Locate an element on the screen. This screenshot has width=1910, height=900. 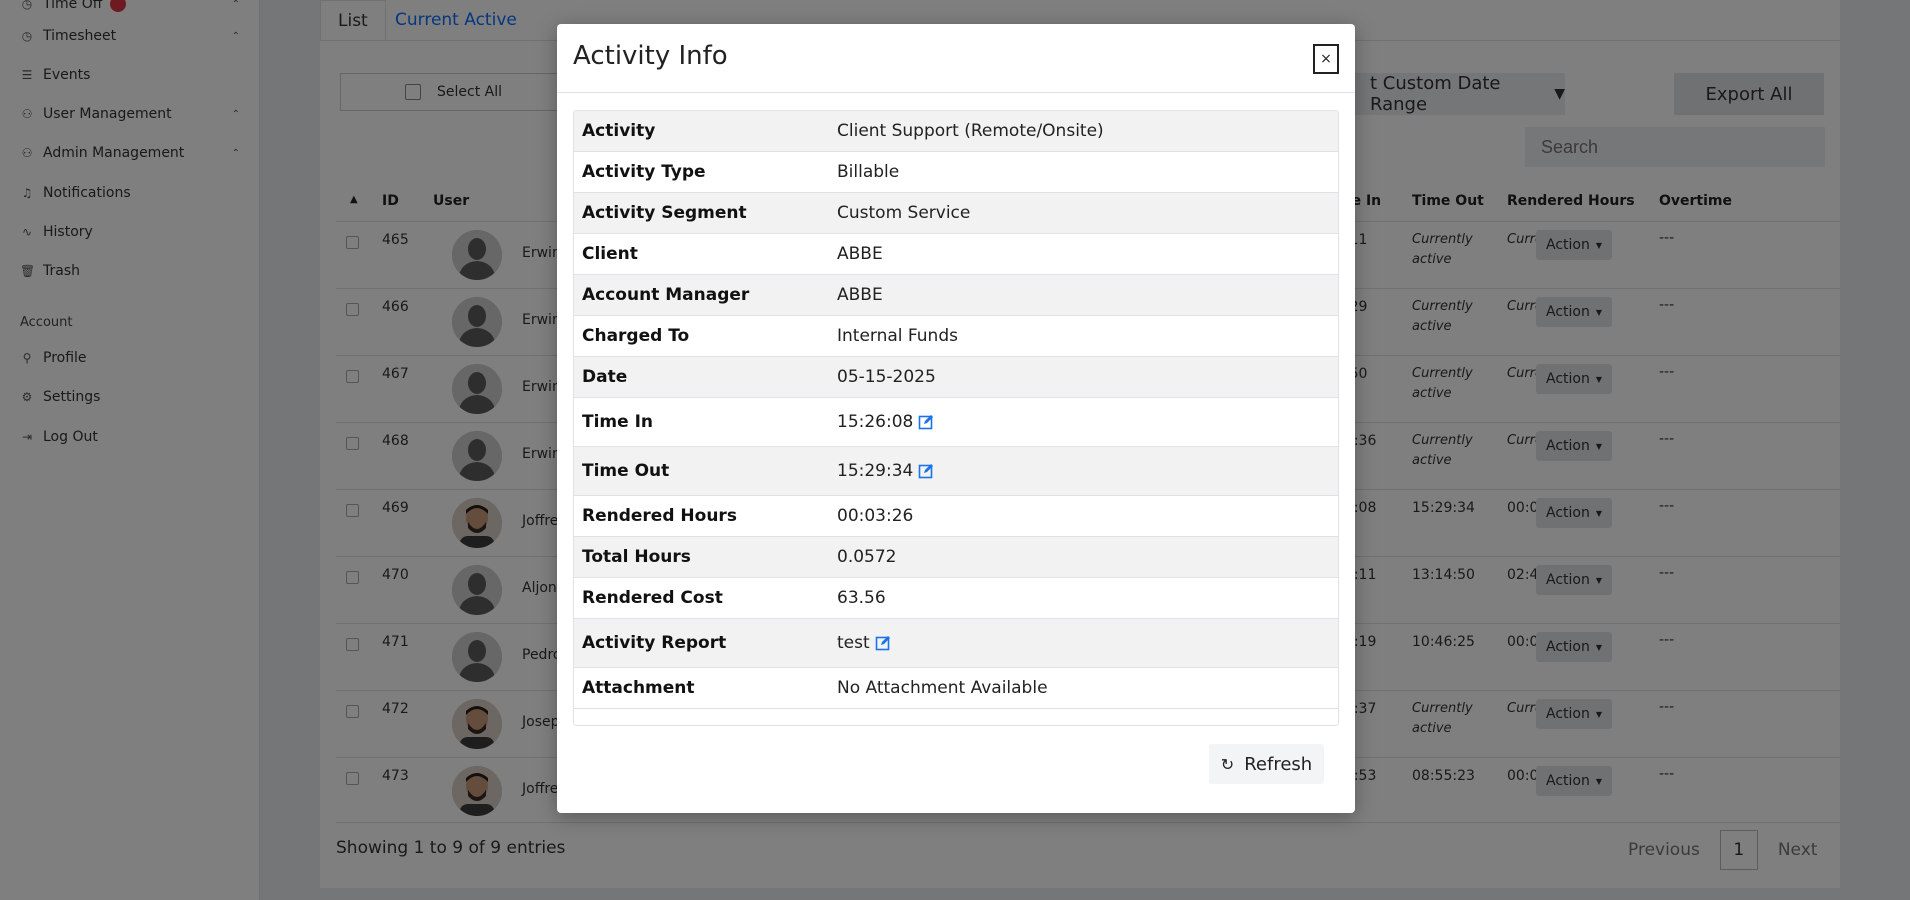
info-value: 15:26:08 is located at coordinates (885, 422).